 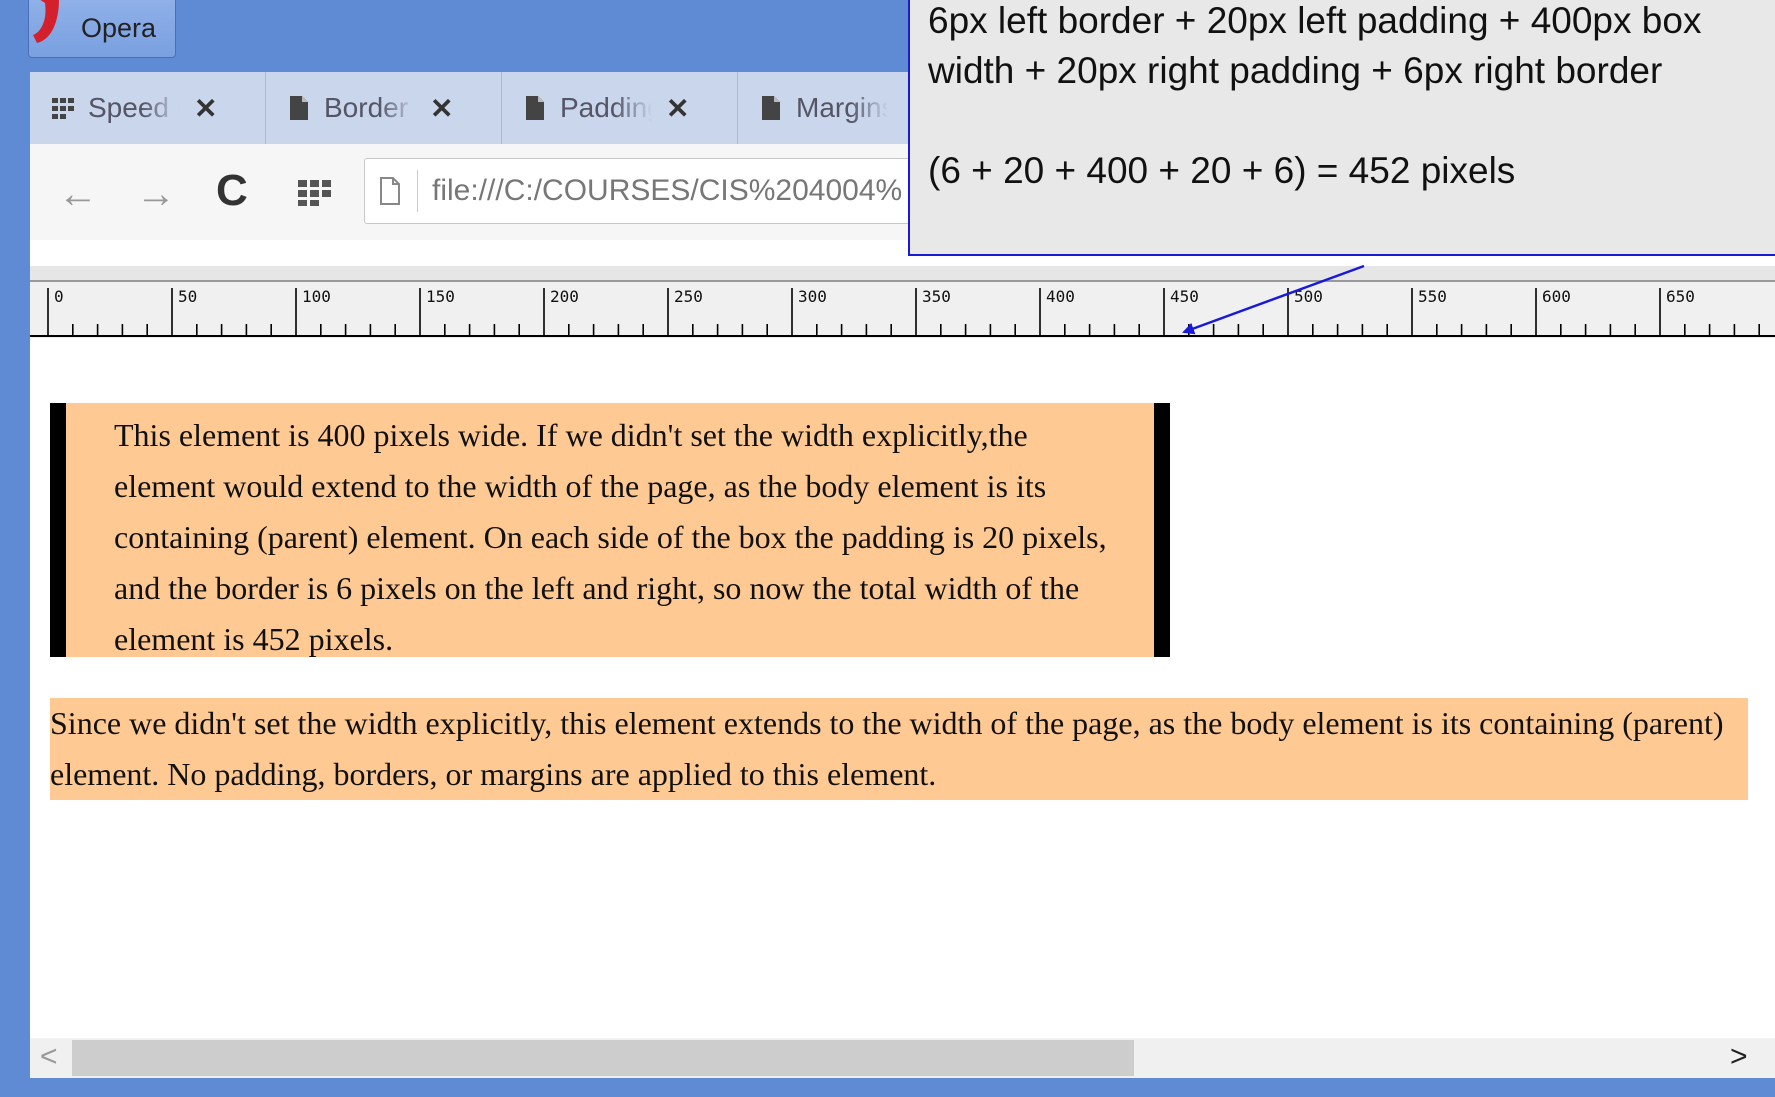 What do you see at coordinates (417, 191) in the screenshot?
I see `address-separator` at bounding box center [417, 191].